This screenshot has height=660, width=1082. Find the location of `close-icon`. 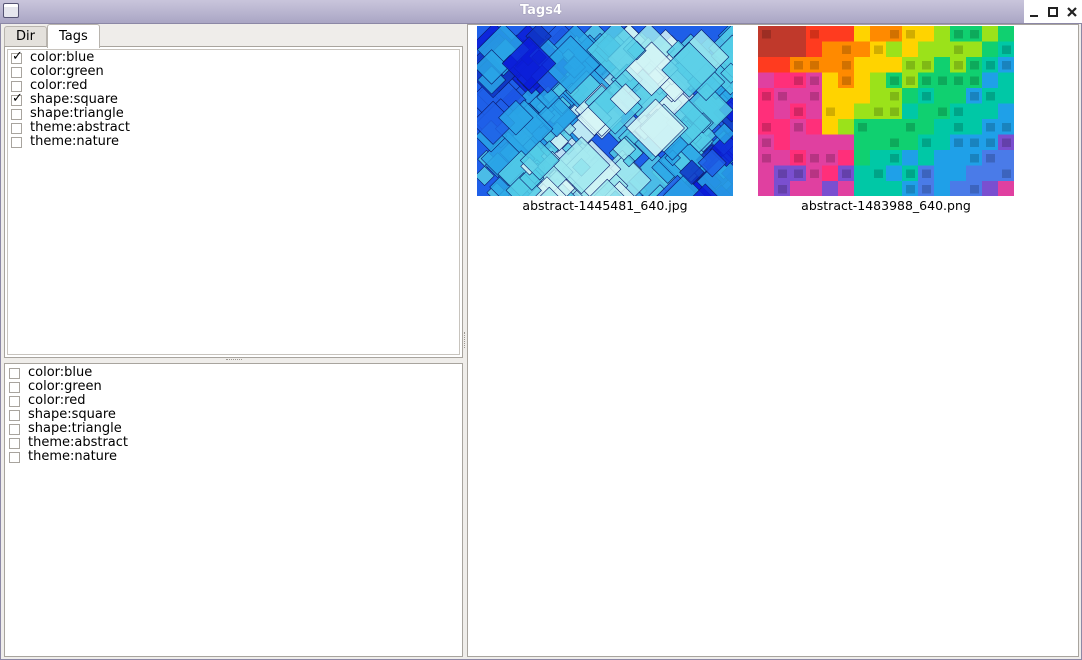

close-icon is located at coordinates (1072, 12).